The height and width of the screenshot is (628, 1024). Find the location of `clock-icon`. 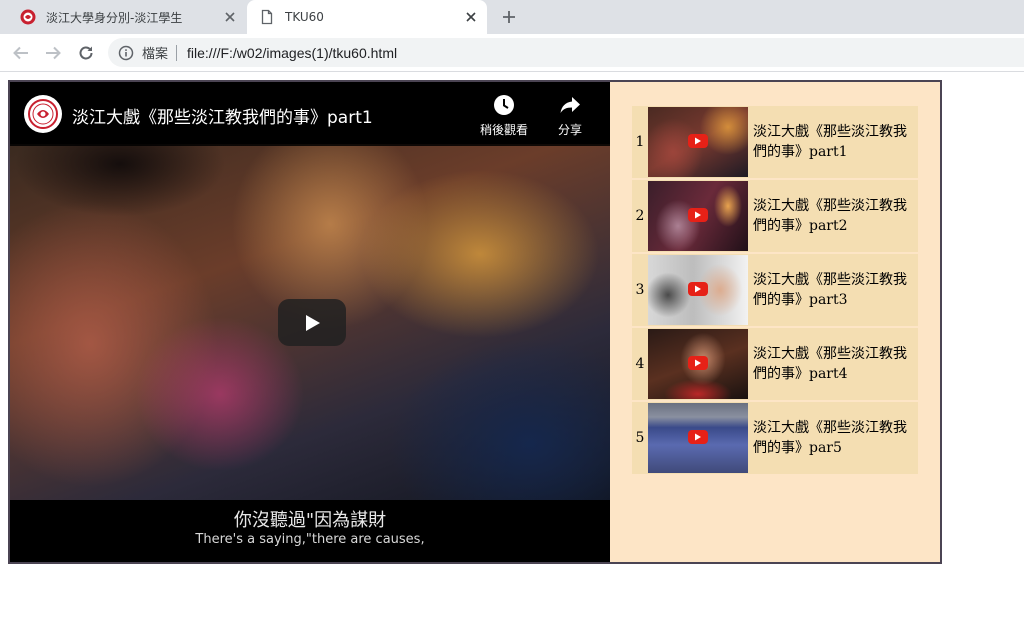

clock-icon is located at coordinates (504, 105).